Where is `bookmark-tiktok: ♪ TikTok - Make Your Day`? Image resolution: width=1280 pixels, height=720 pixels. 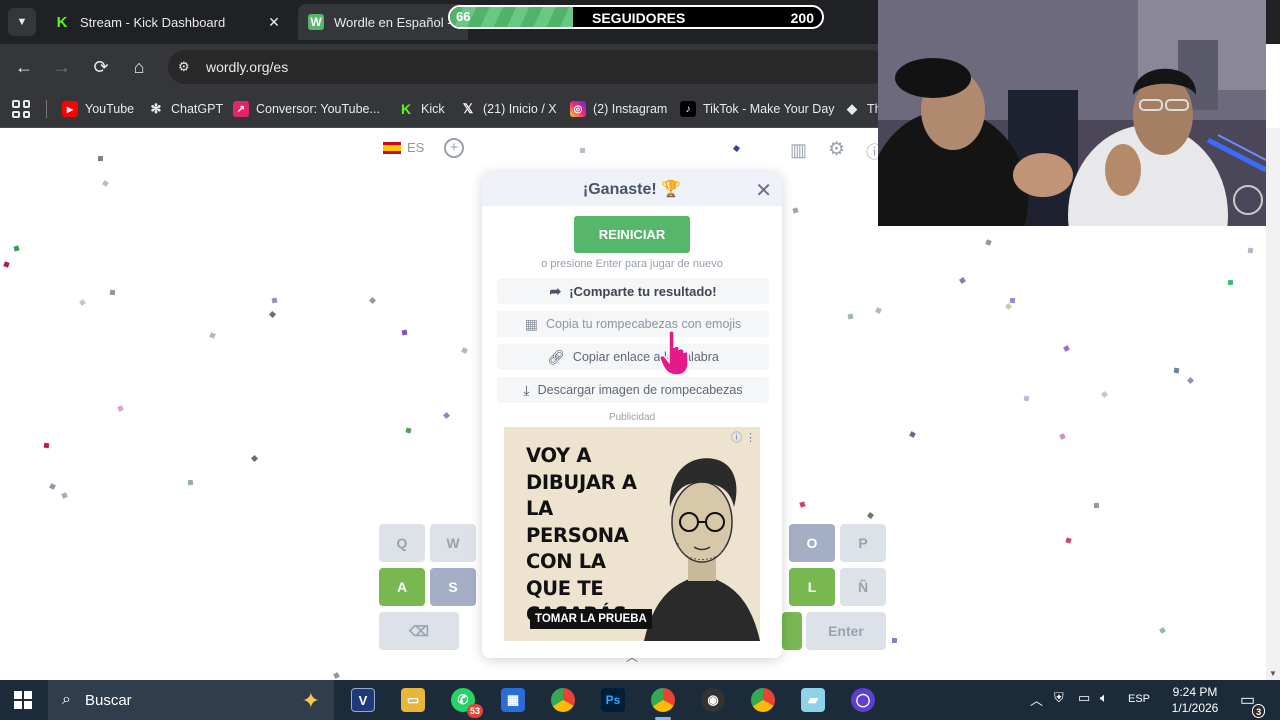
bookmark-tiktok: ♪ TikTok - Make Your Day is located at coordinates (757, 109).